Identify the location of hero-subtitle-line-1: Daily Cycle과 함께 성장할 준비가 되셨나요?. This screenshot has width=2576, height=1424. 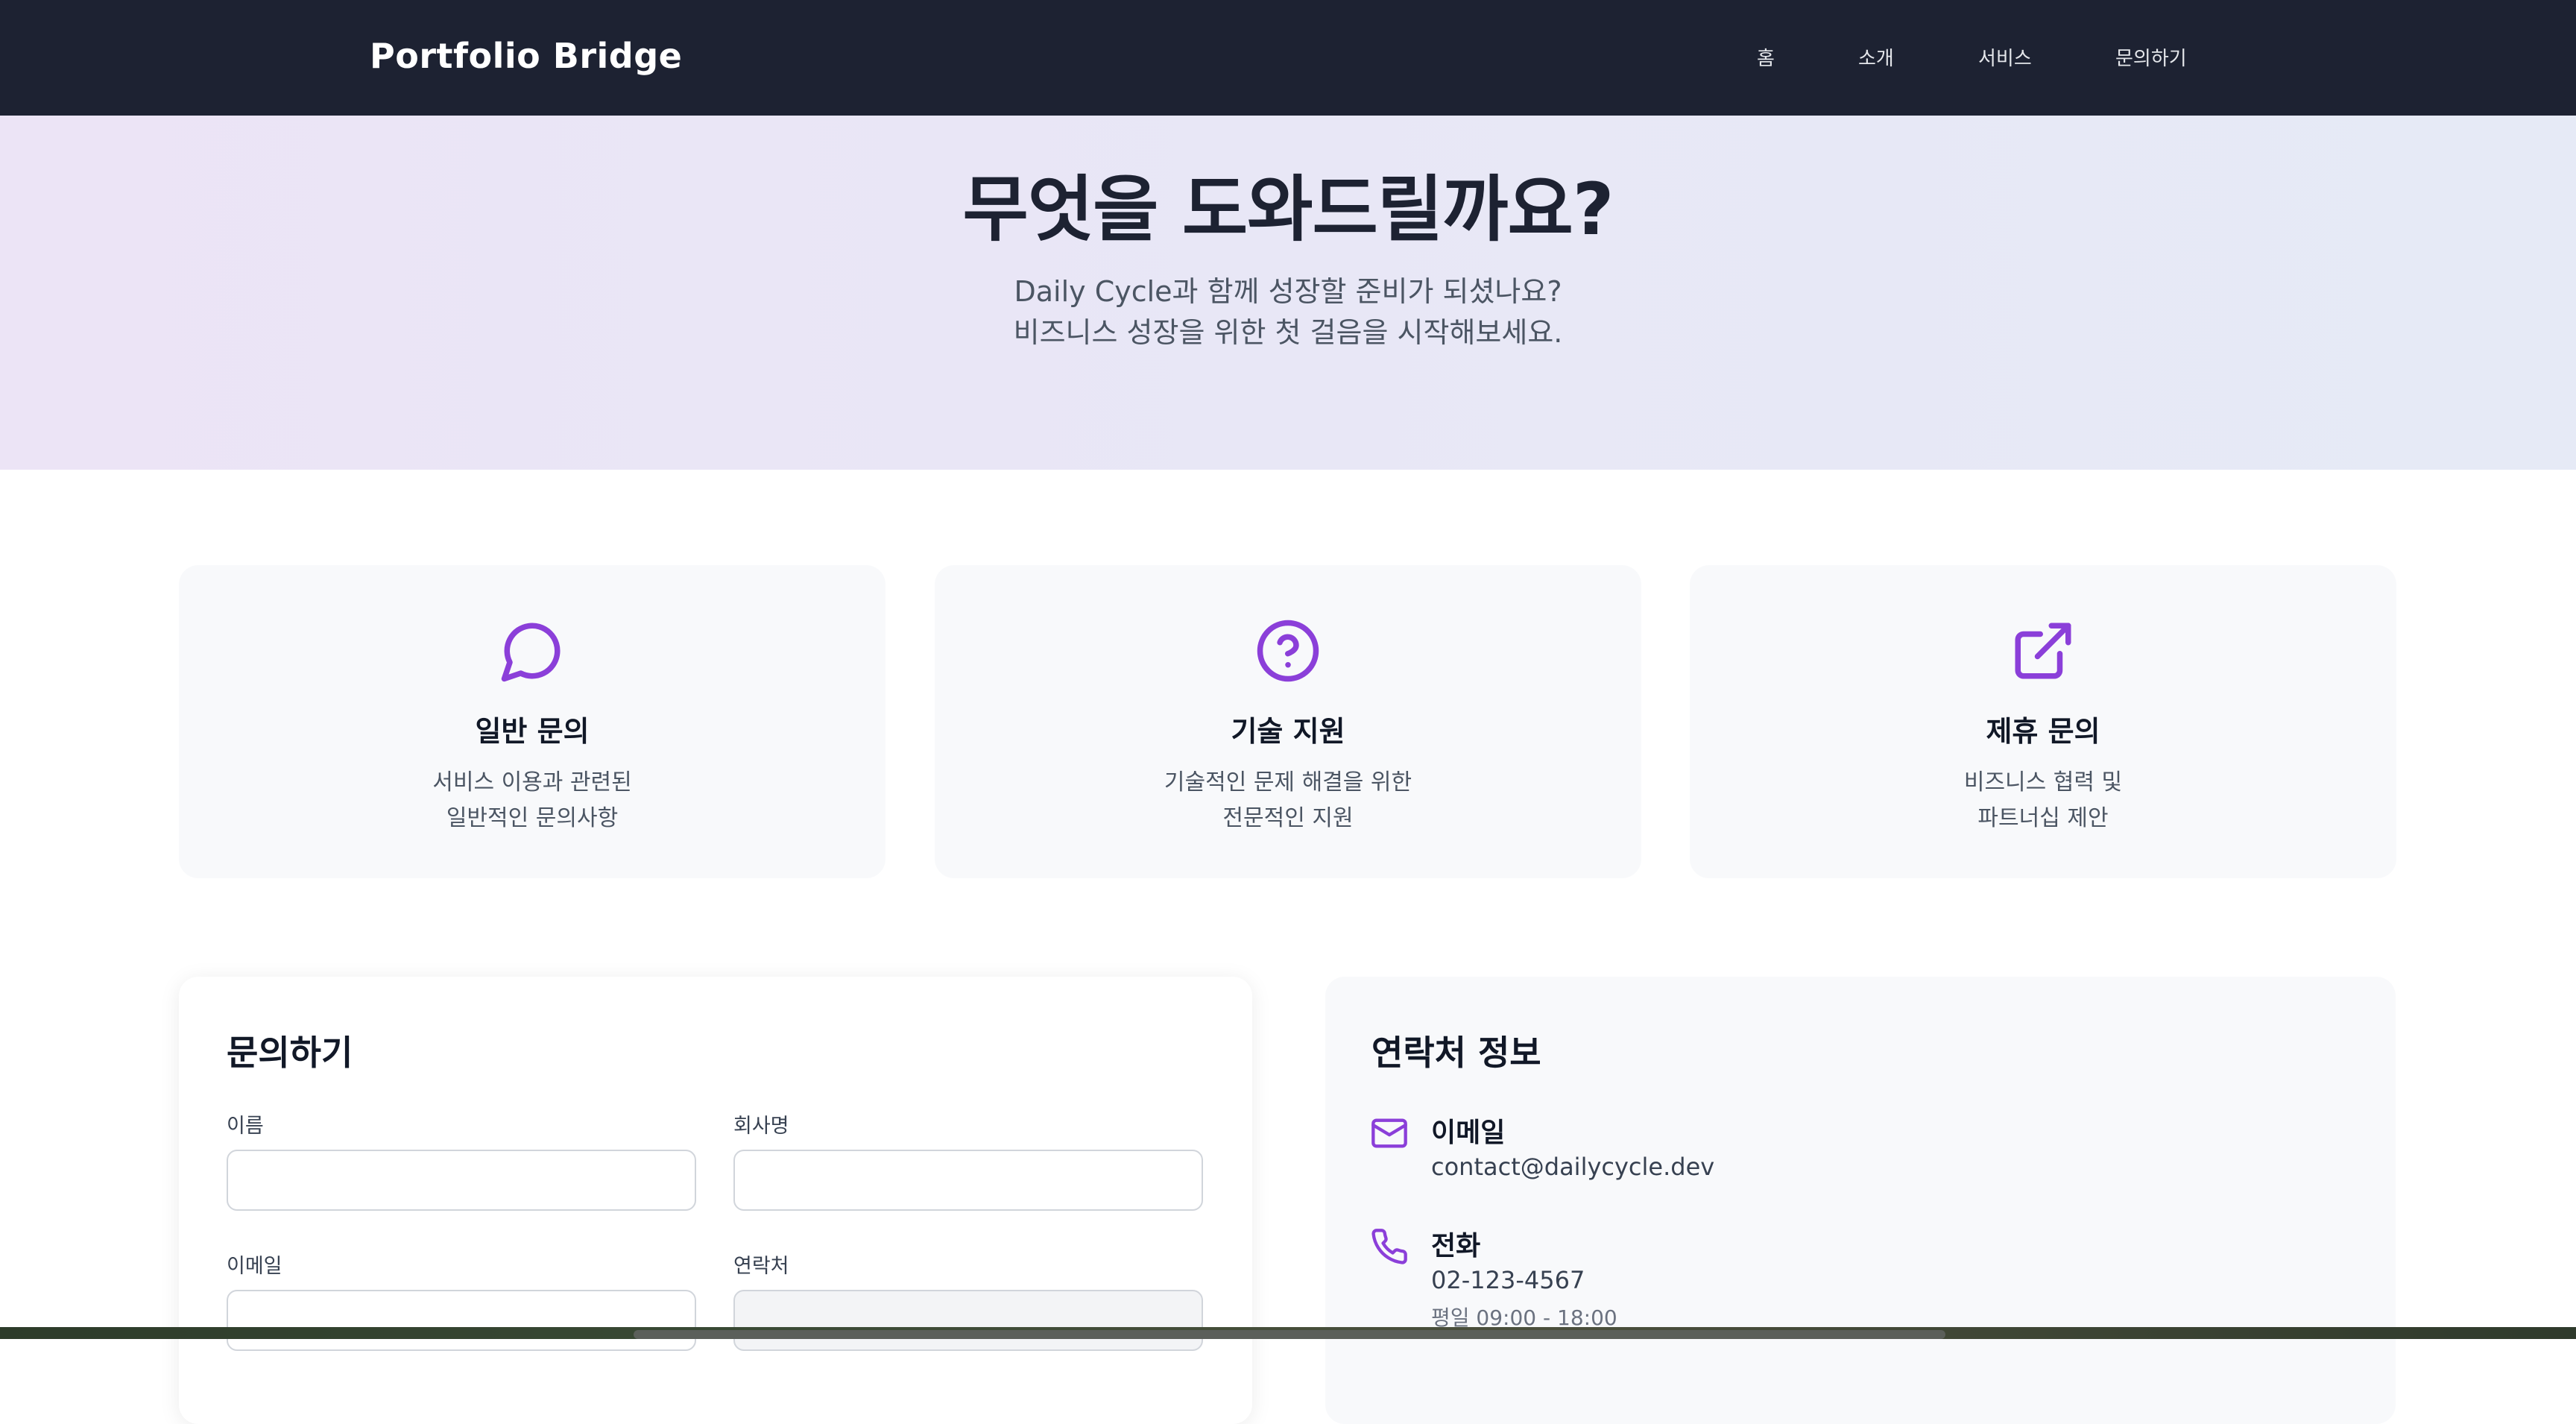
(1288, 291).